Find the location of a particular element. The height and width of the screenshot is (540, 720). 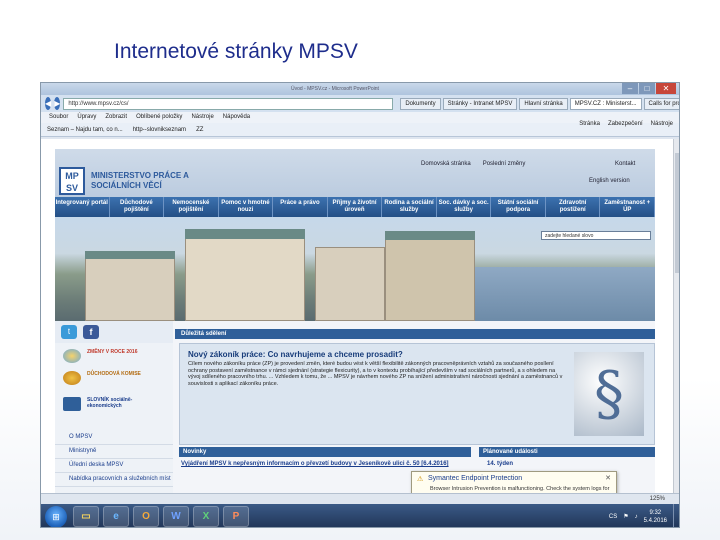

link-home: Domovská stránka is located at coordinates (446, 164).